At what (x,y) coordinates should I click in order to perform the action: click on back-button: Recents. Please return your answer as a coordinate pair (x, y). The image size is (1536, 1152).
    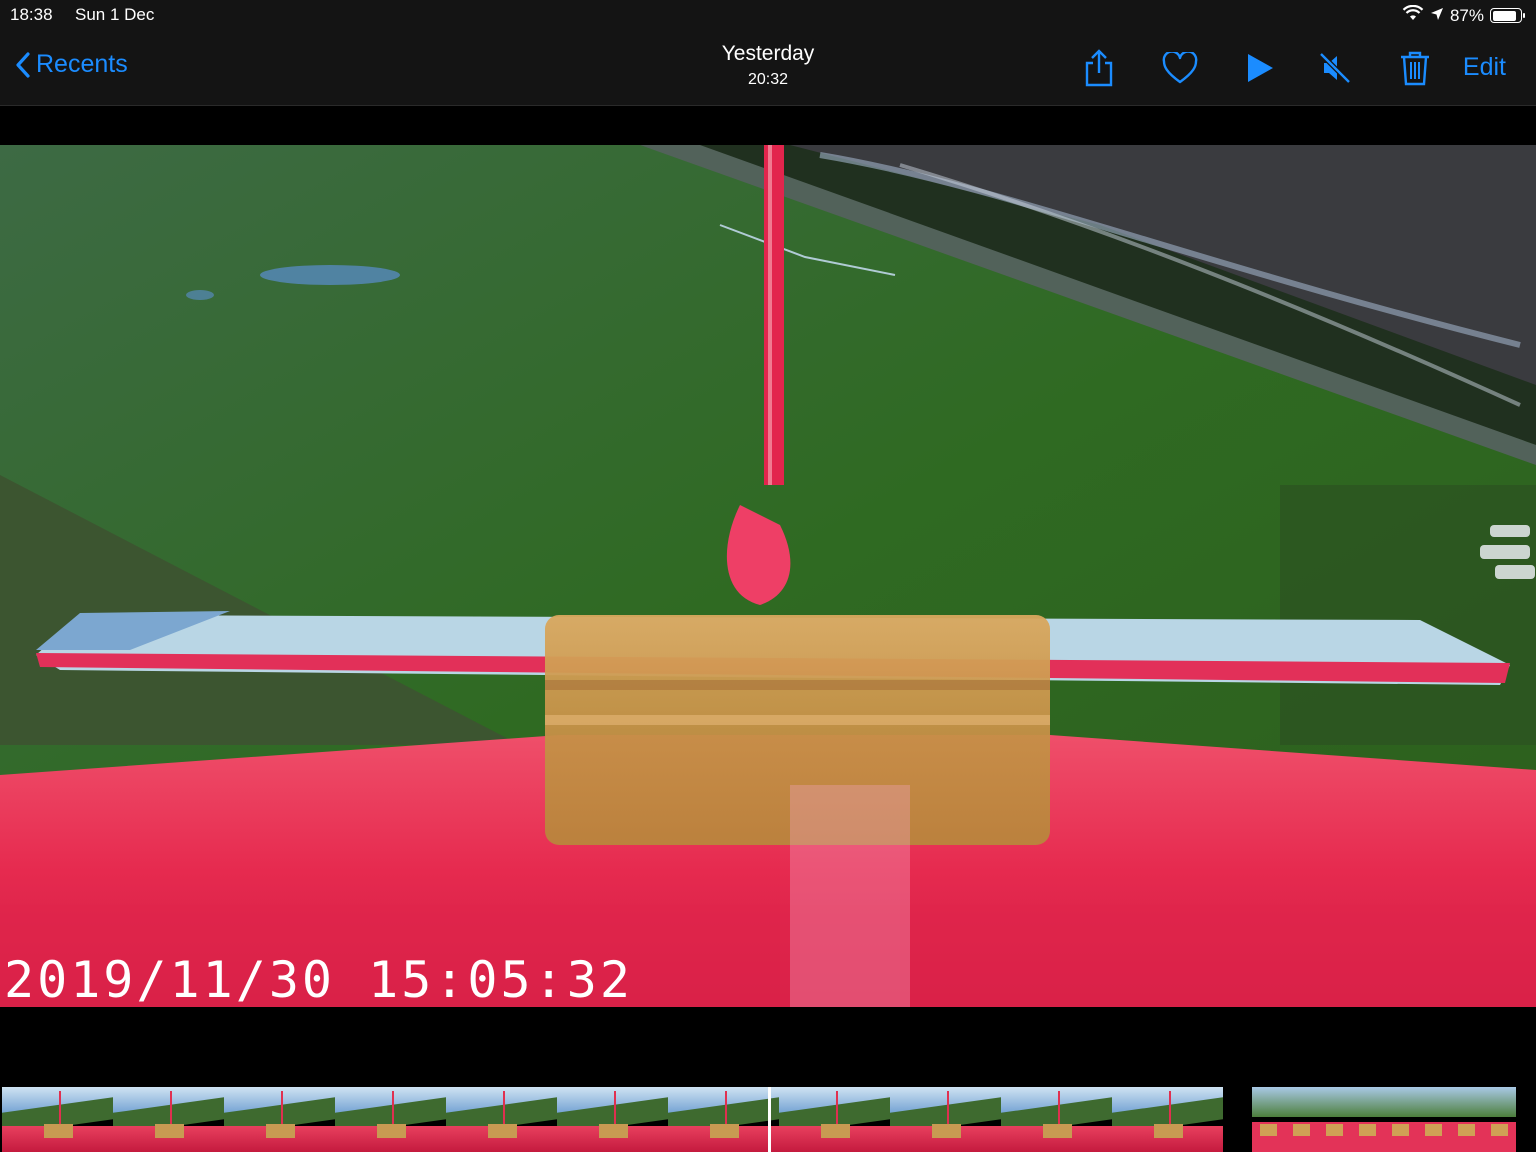
    Looking at the image, I should click on (72, 64).